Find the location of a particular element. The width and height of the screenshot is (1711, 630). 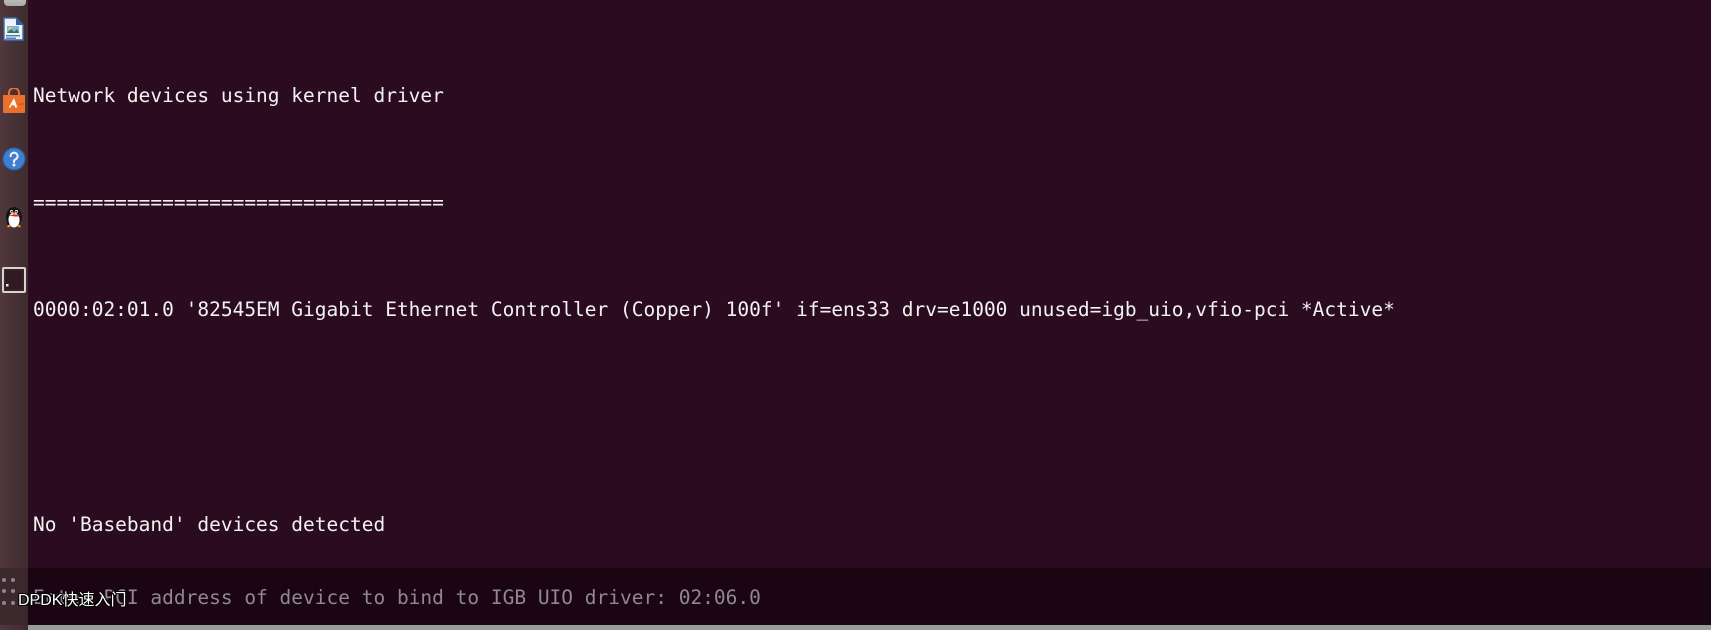

launcher-item-terminal is located at coordinates (14, 281).